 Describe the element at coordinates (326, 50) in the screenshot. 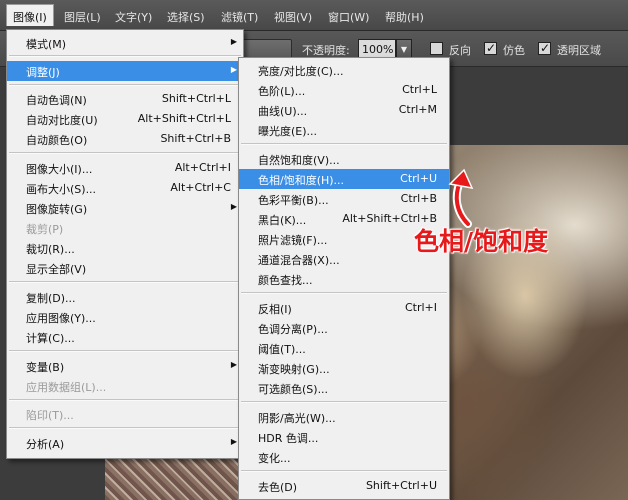

I see `opacity-label: 不透明度:` at that location.